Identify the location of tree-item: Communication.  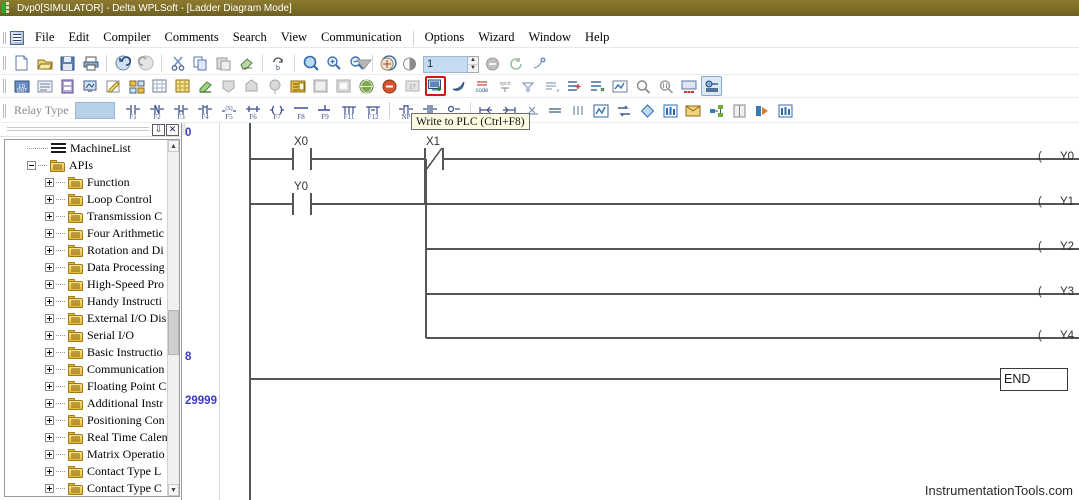
(86, 369).